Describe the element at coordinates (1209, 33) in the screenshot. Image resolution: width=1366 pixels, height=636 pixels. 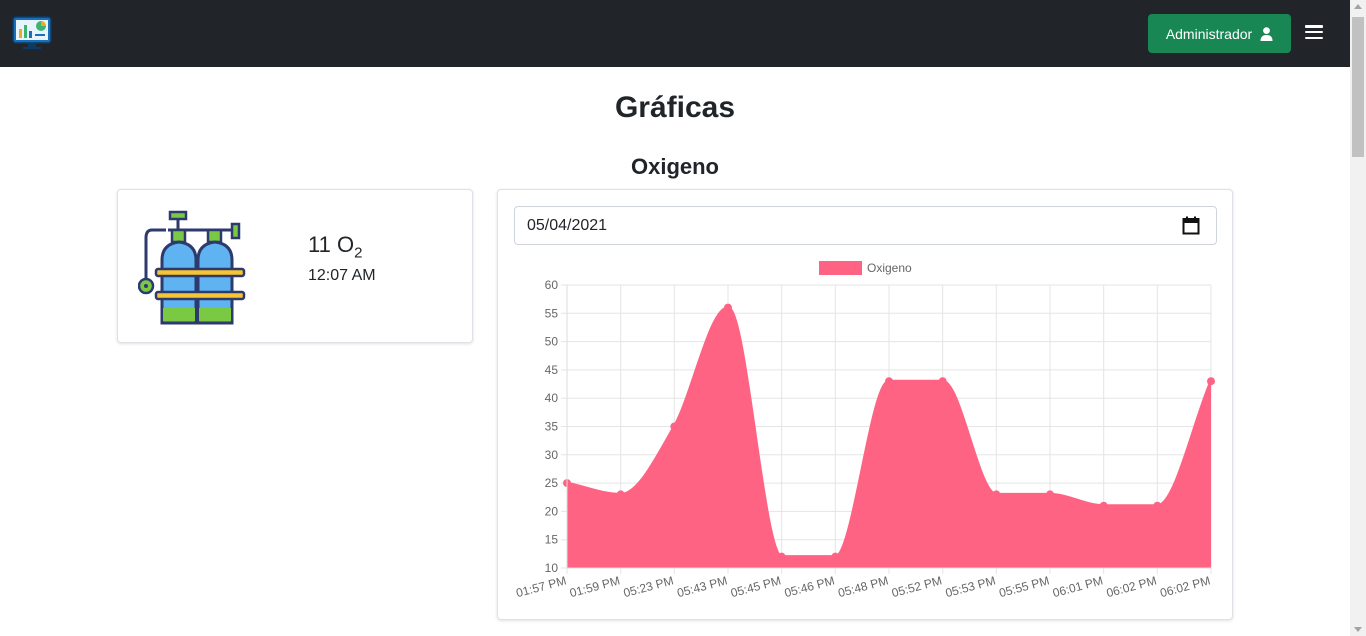
I see `administrator-label: Administrador` at that location.